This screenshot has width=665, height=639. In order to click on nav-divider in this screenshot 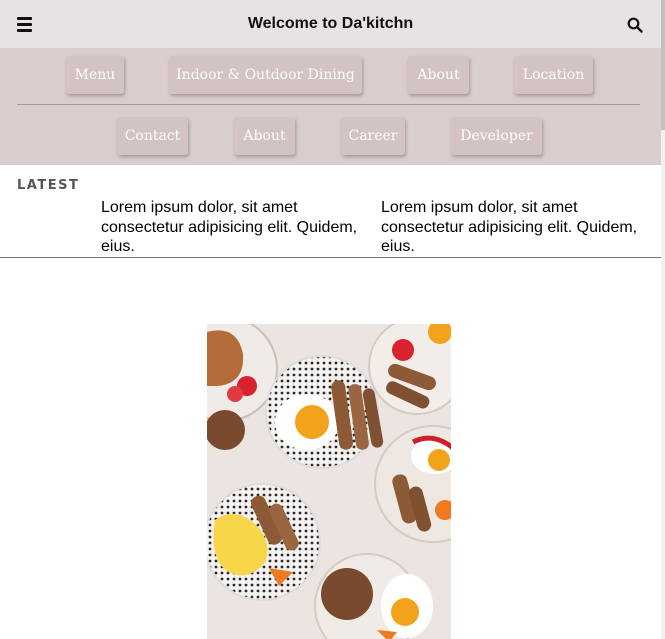, I will do `click(328, 104)`.